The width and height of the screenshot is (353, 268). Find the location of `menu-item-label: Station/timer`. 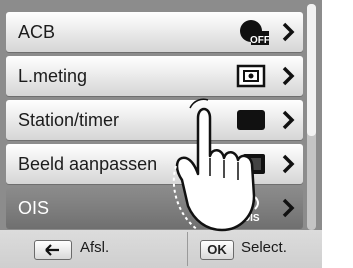

menu-item-label: Station/timer is located at coordinates (69, 120).